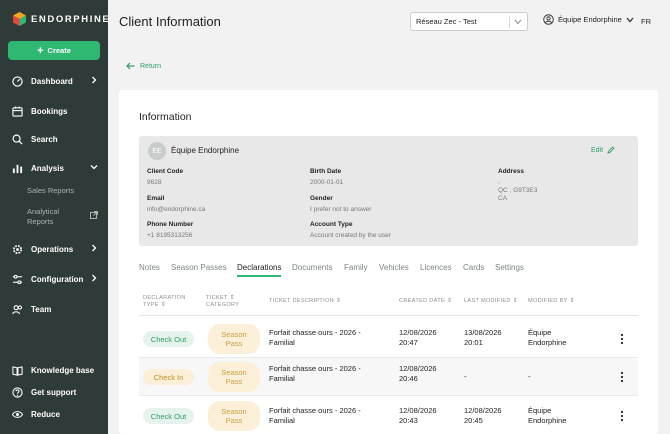 Image resolution: width=670 pixels, height=434 pixels. I want to click on return-link: Return, so click(143, 66).